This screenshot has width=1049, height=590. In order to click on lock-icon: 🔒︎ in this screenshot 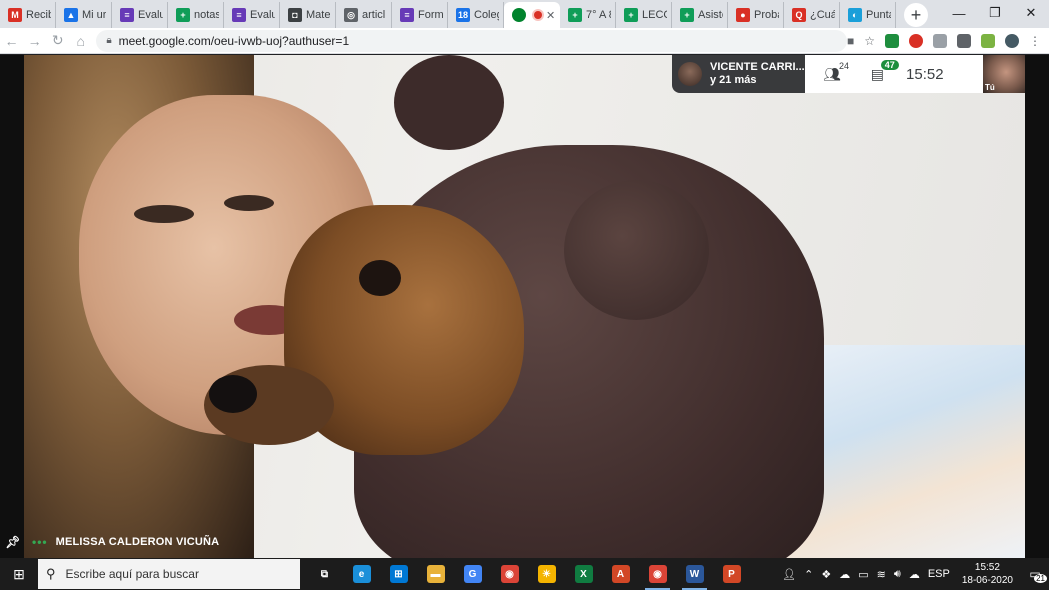, I will do `click(108, 40)`.